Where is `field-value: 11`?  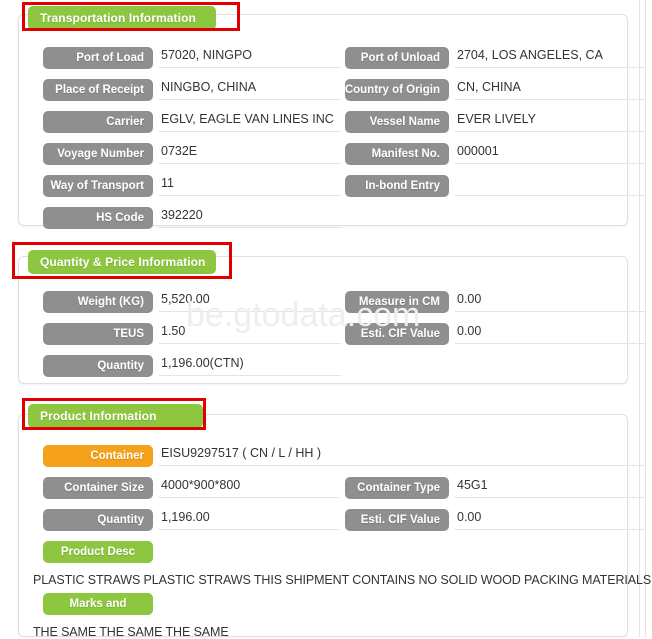
field-value: 11 is located at coordinates (250, 185).